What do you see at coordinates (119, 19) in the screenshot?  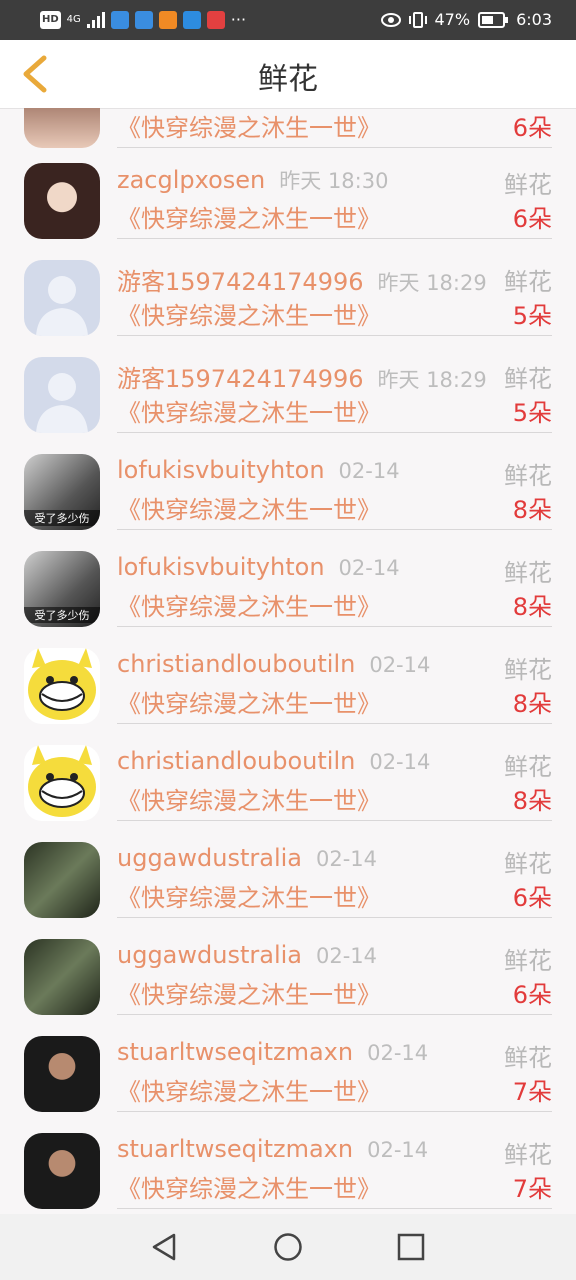 I see `wifi-app-icon` at bounding box center [119, 19].